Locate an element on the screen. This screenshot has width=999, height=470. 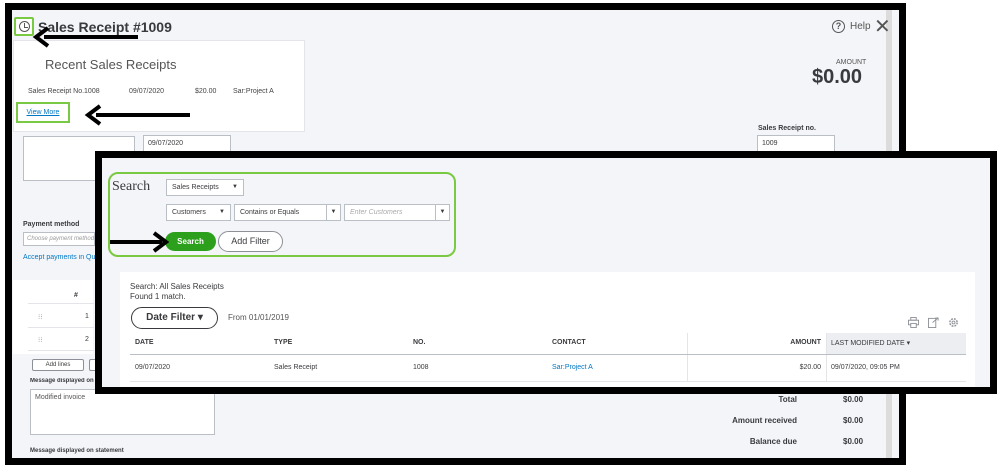
total-value: $0.00 is located at coordinates (853, 399).